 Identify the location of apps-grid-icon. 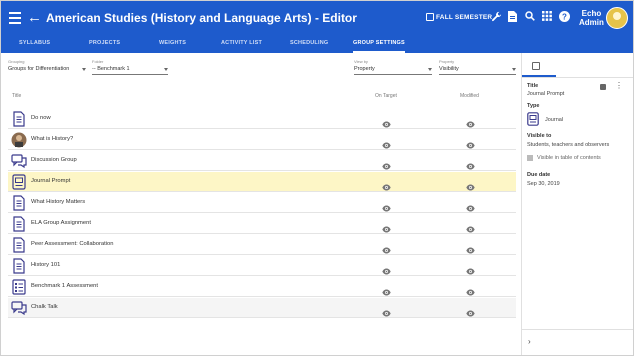
(547, 18).